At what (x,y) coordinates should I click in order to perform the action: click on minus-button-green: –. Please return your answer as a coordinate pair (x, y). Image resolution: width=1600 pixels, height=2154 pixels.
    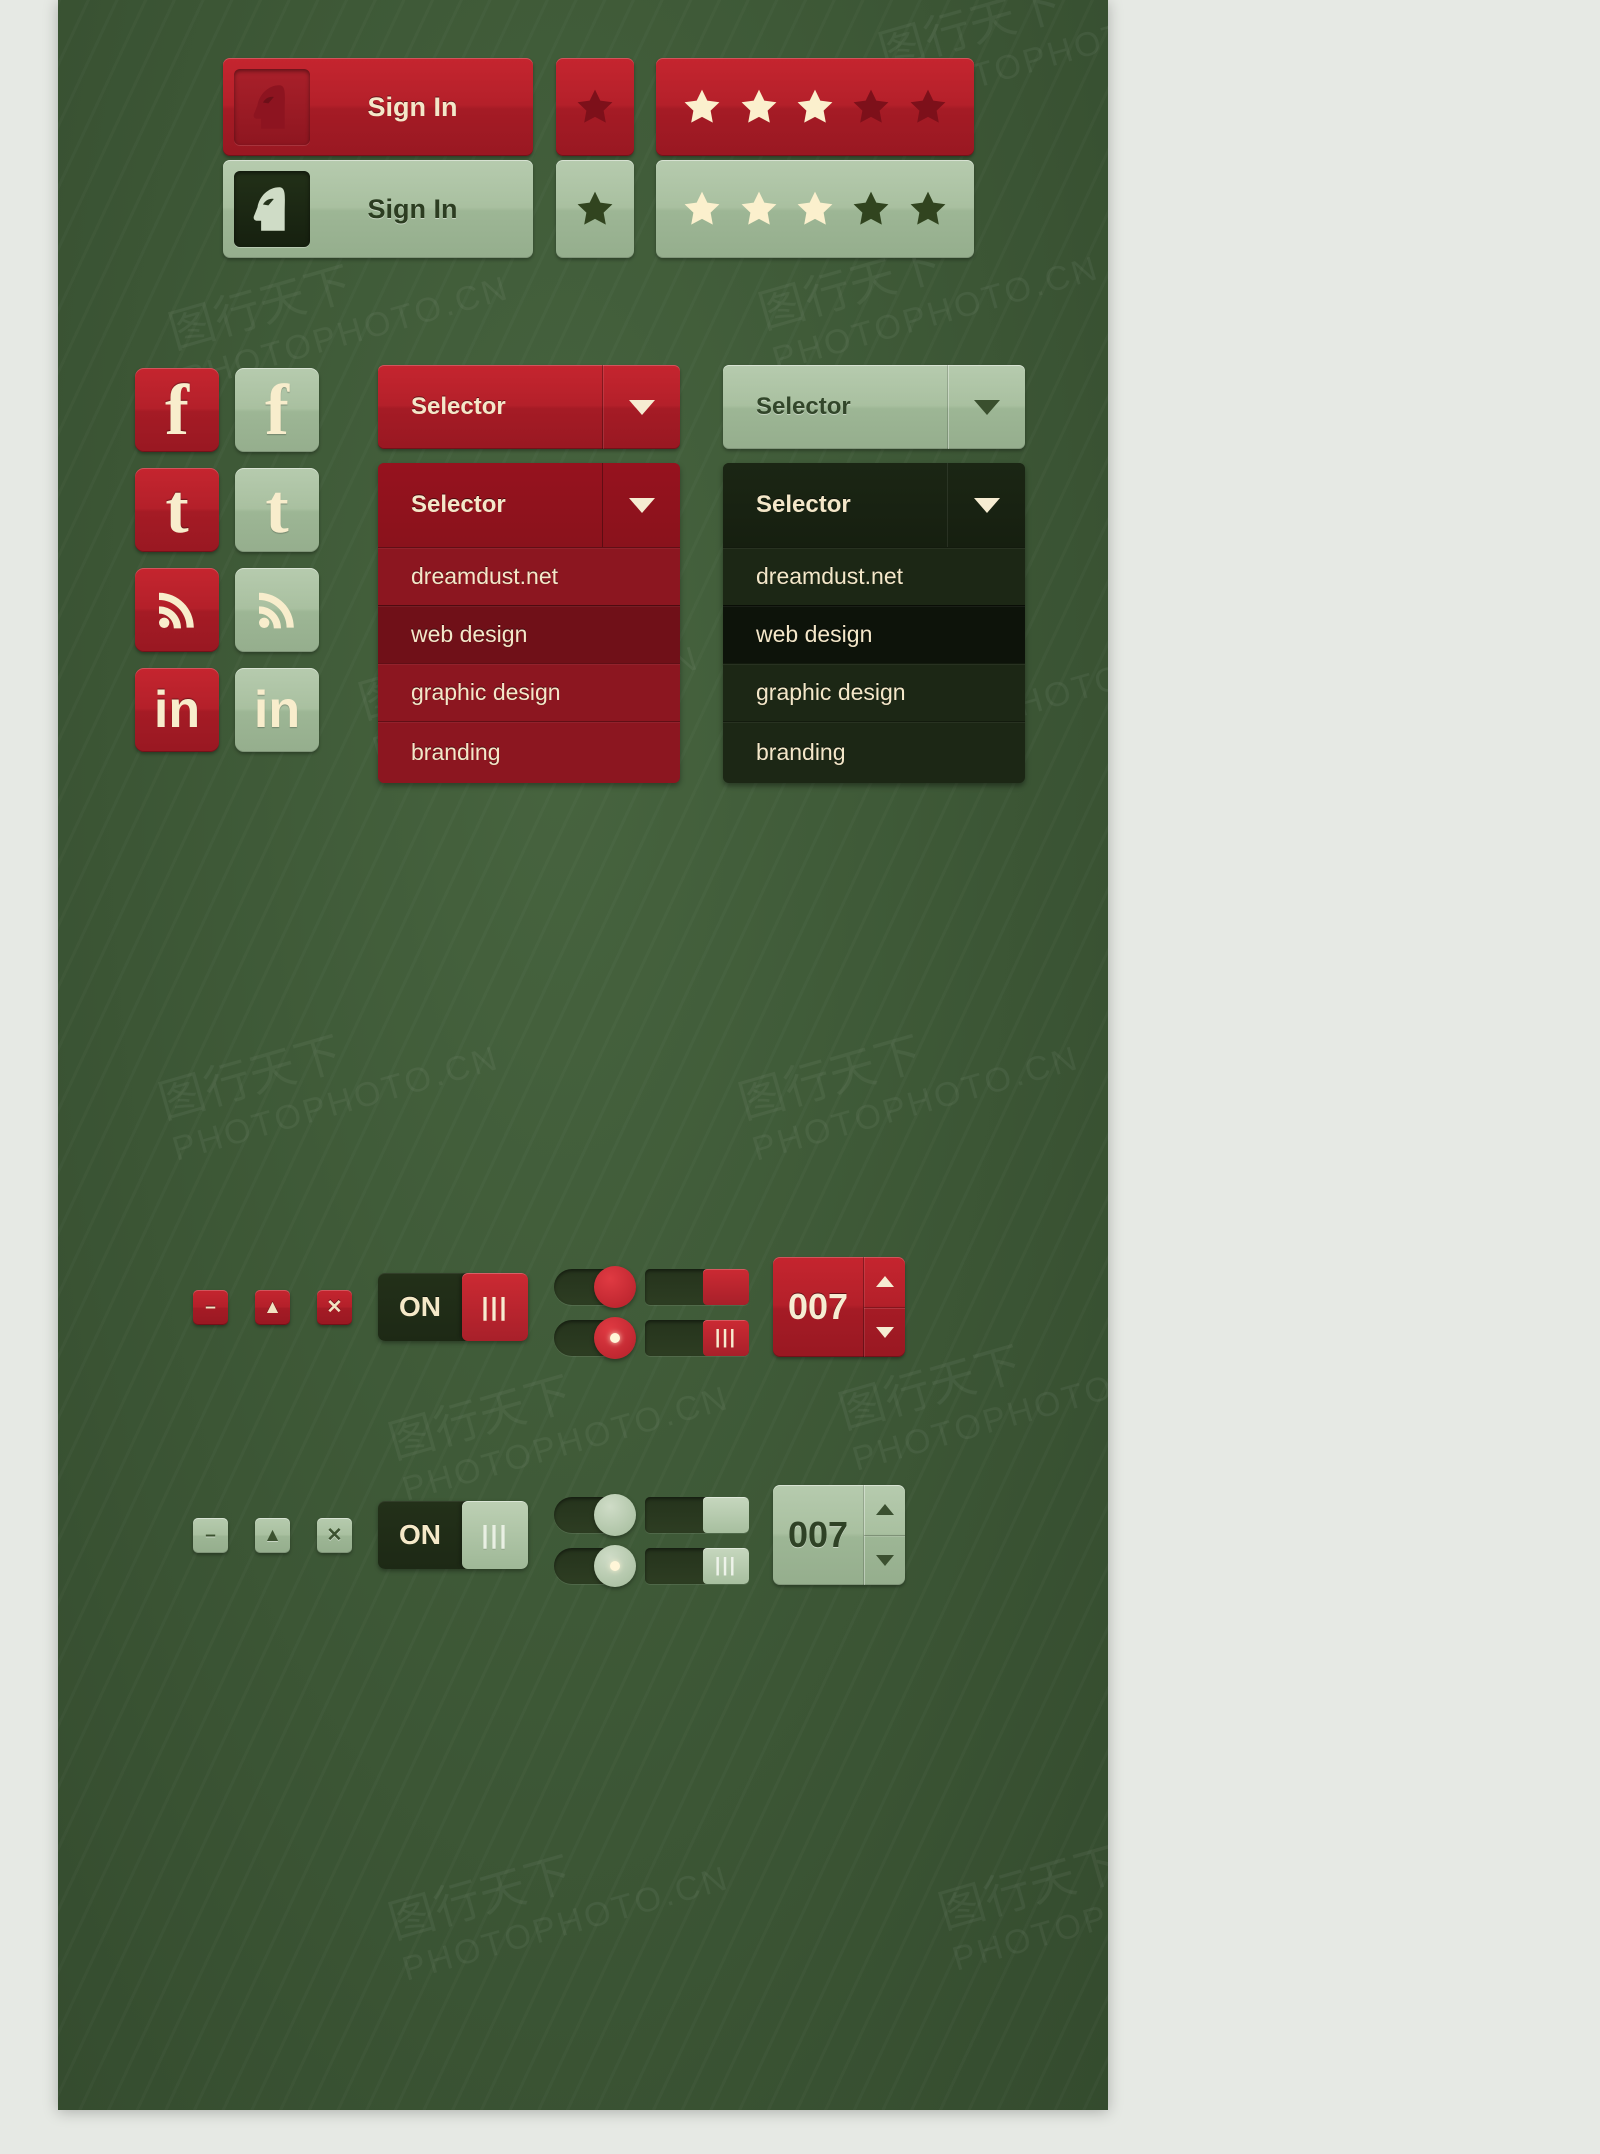
    Looking at the image, I should click on (210, 1535).